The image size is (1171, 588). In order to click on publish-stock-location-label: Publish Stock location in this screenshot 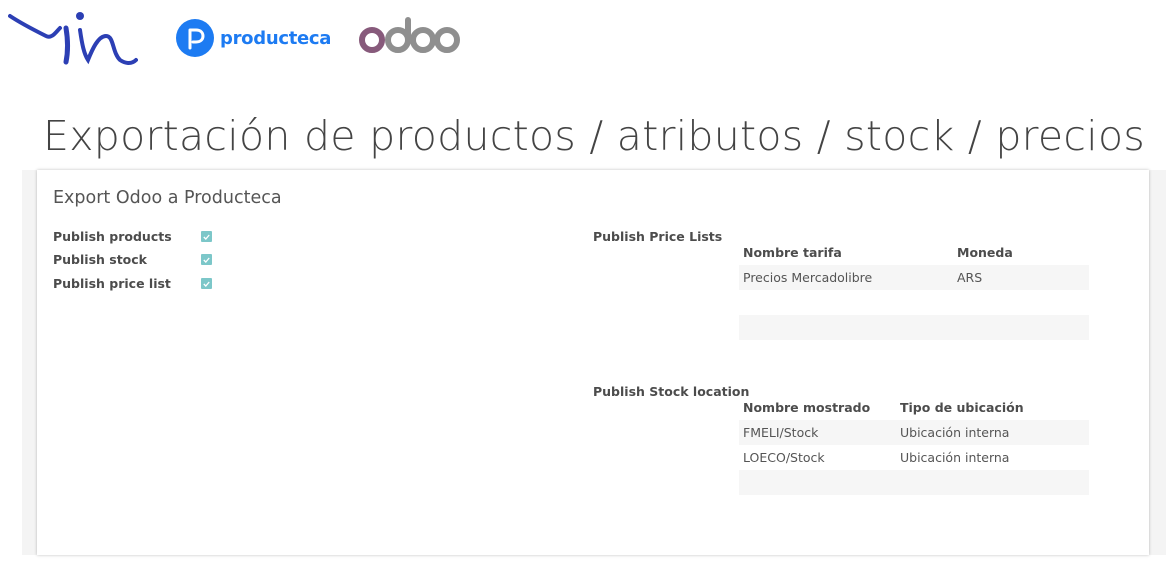, I will do `click(671, 391)`.